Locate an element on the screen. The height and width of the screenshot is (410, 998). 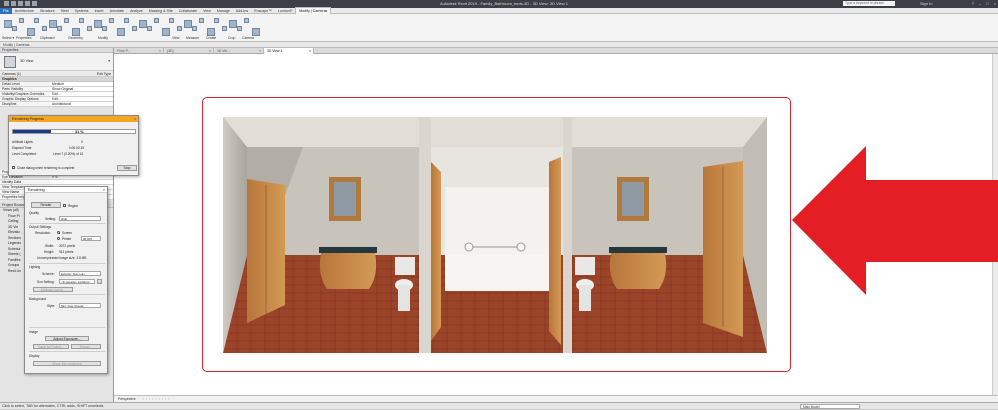
quality-setting-select: High is located at coordinates (80, 218).